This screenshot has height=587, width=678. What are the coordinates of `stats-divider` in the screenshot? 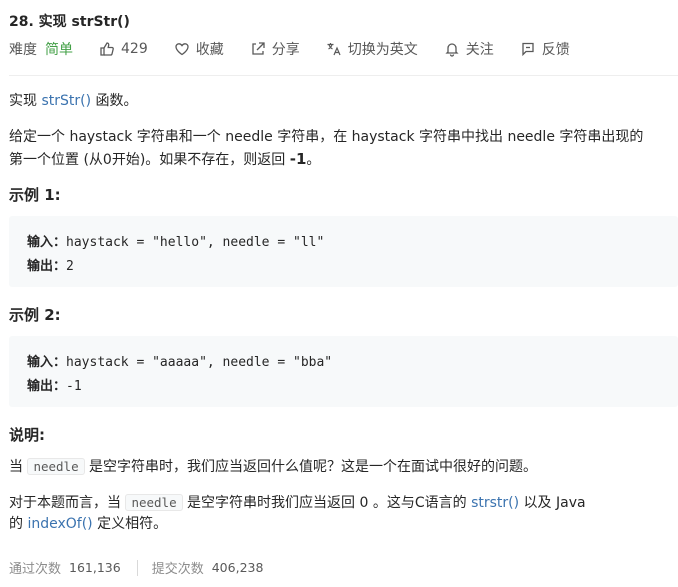 It's located at (137, 567).